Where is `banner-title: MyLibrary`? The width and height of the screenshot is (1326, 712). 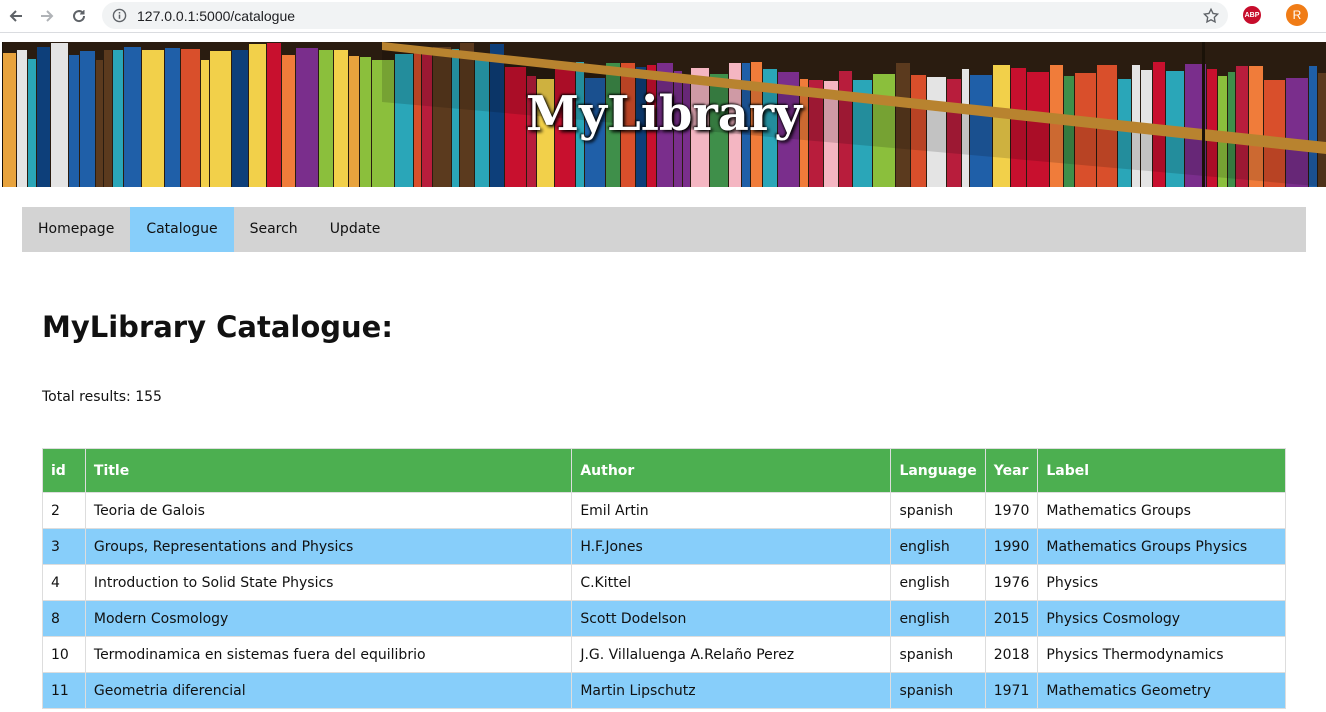 banner-title: MyLibrary is located at coordinates (664, 114).